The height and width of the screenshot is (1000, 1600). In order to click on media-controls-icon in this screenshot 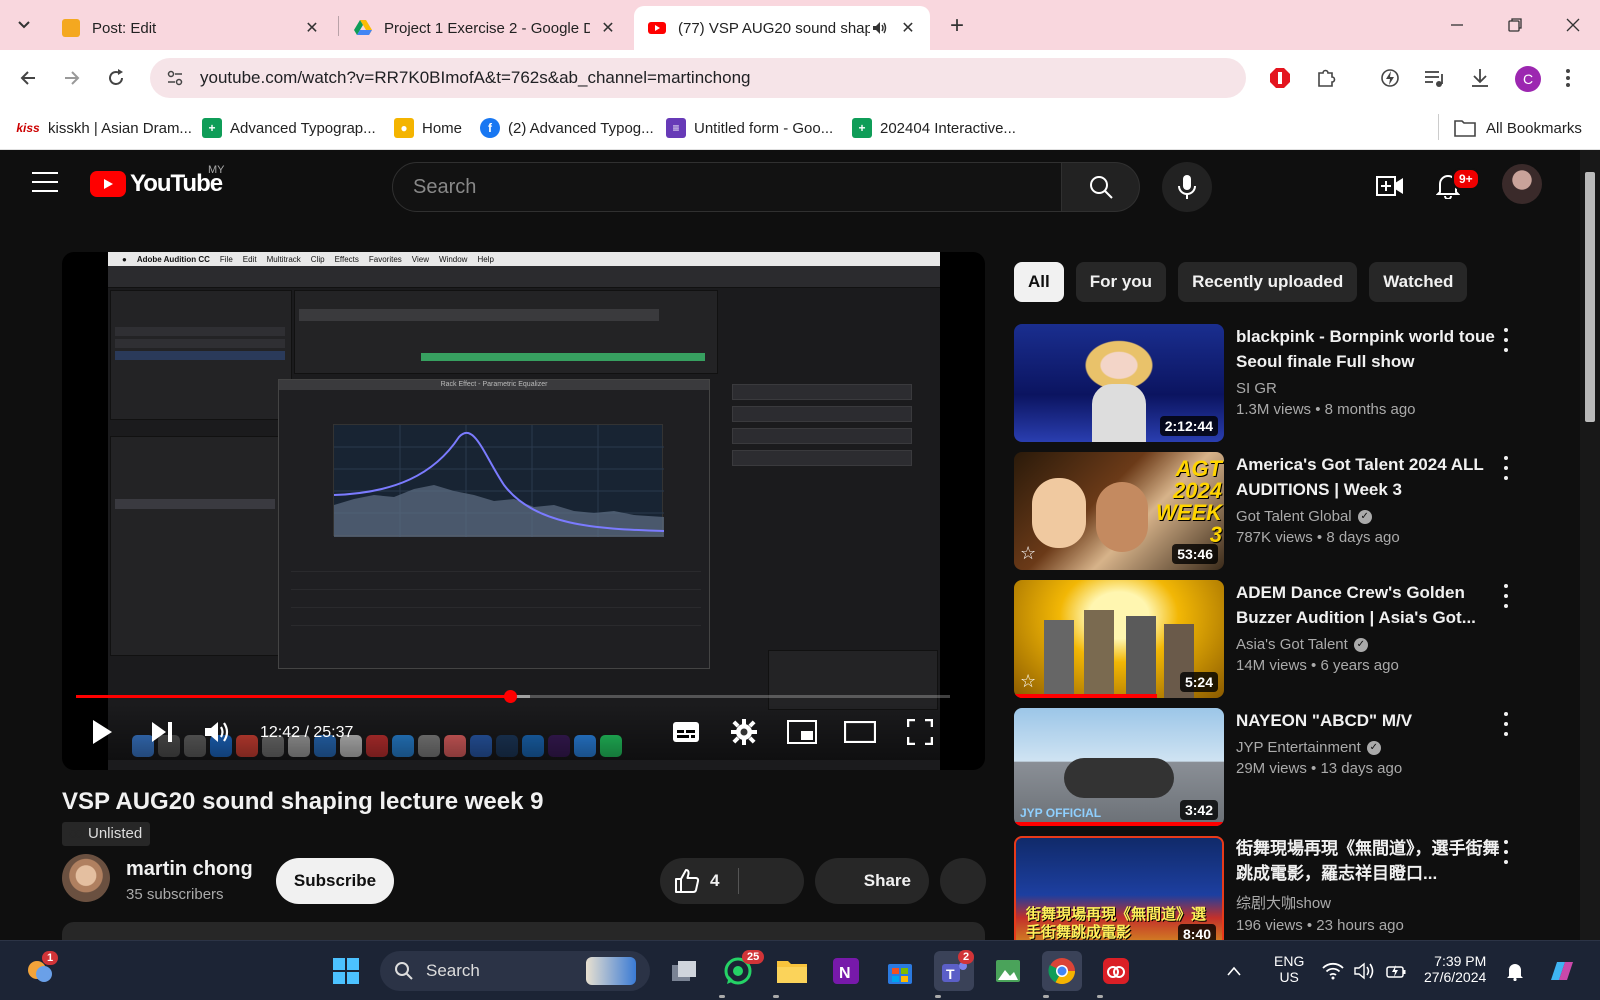, I will do `click(1434, 78)`.